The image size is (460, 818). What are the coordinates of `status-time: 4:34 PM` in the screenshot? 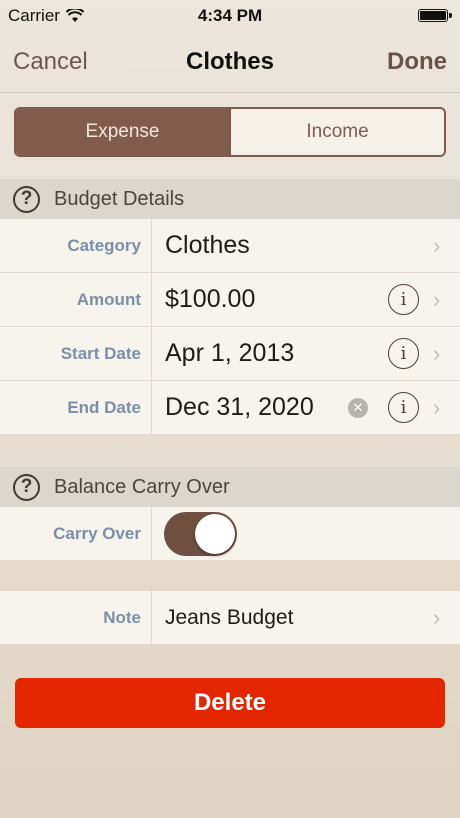 It's located at (230, 15).